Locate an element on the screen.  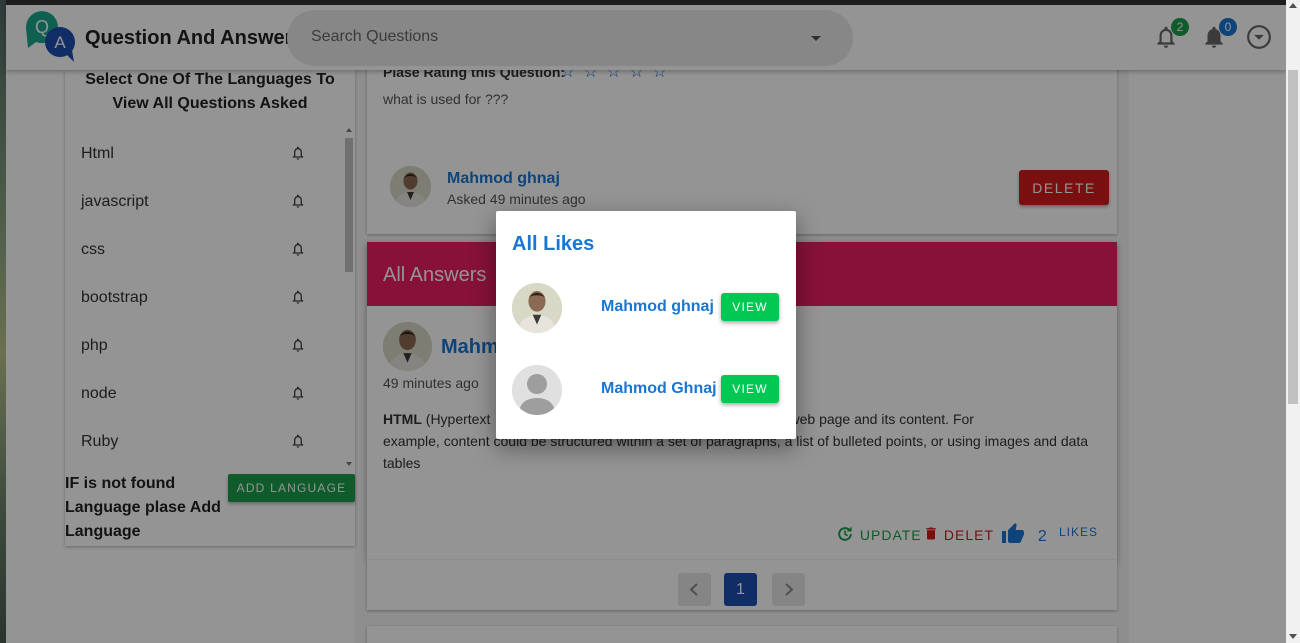
default-user-icon is located at coordinates (537, 390).